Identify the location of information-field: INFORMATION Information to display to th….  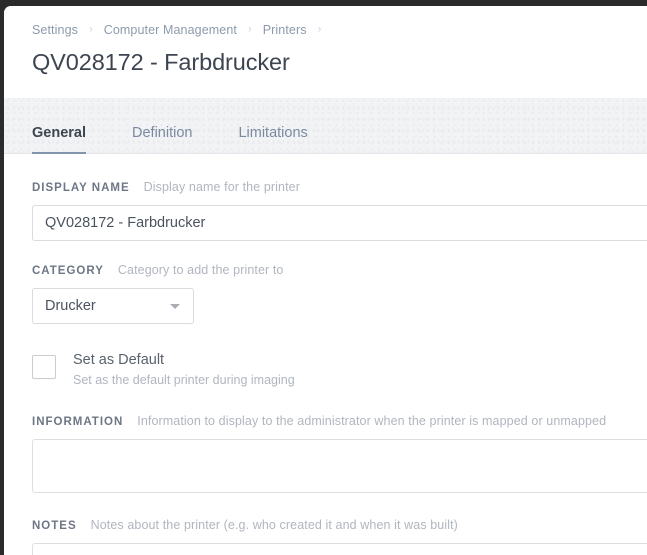
(339, 453).